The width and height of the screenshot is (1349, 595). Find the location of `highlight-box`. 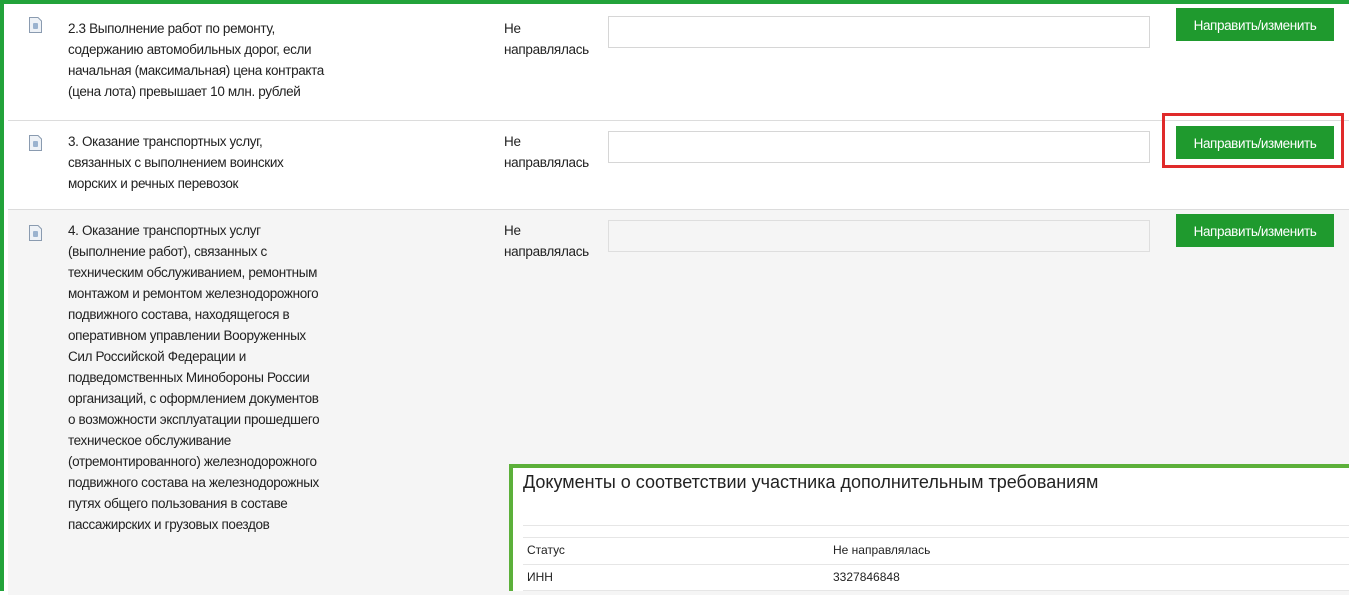

highlight-box is located at coordinates (1253, 140).